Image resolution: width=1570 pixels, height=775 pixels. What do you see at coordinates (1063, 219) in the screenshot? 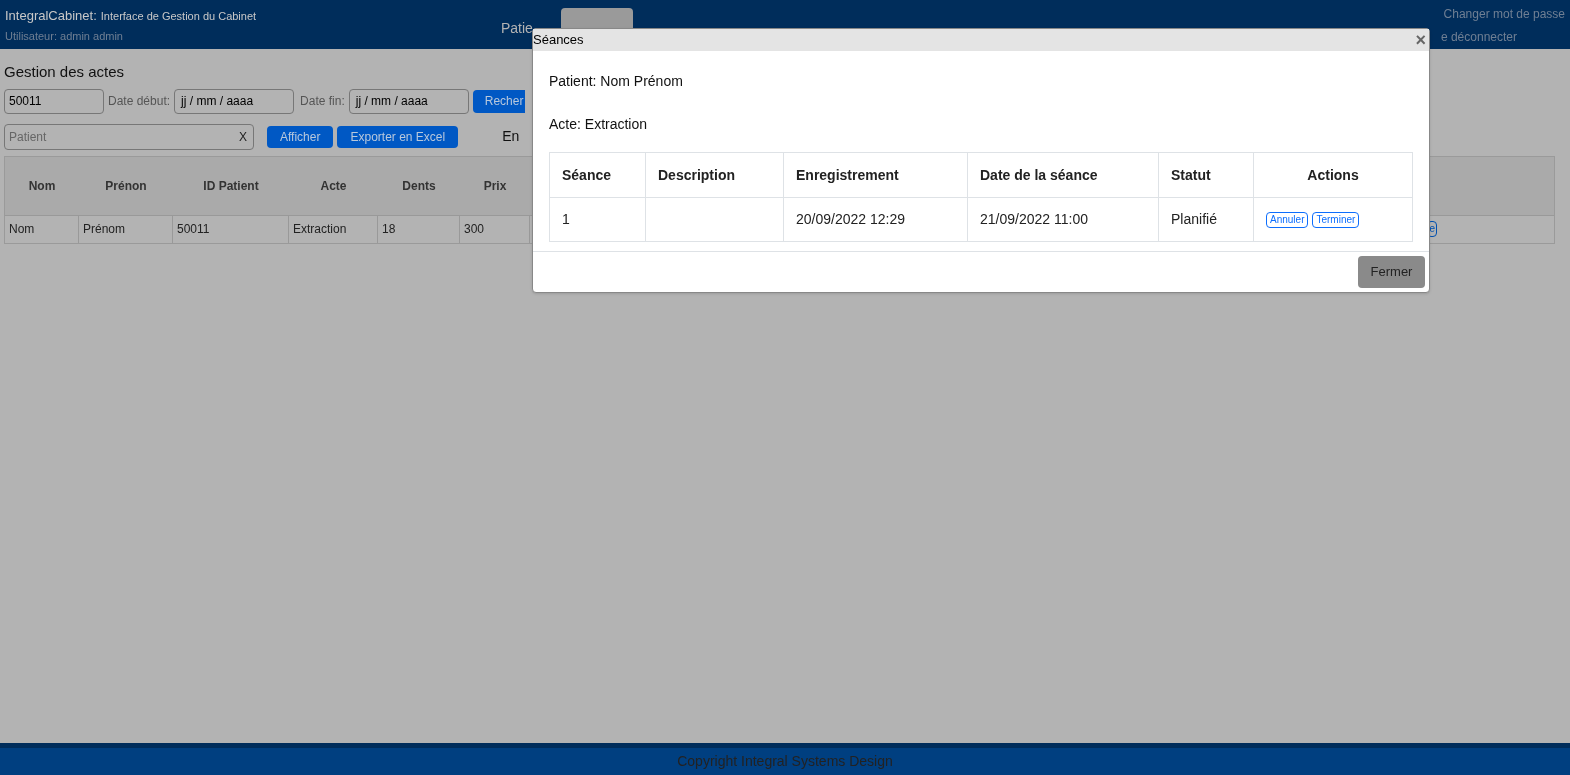
I see `table-cell: 21/09/2022 11:00` at bounding box center [1063, 219].